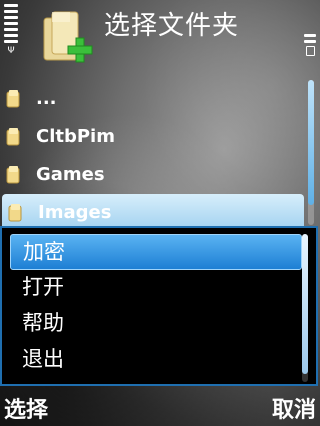  I want to click on menu-item-exit: 退出, so click(155, 359).